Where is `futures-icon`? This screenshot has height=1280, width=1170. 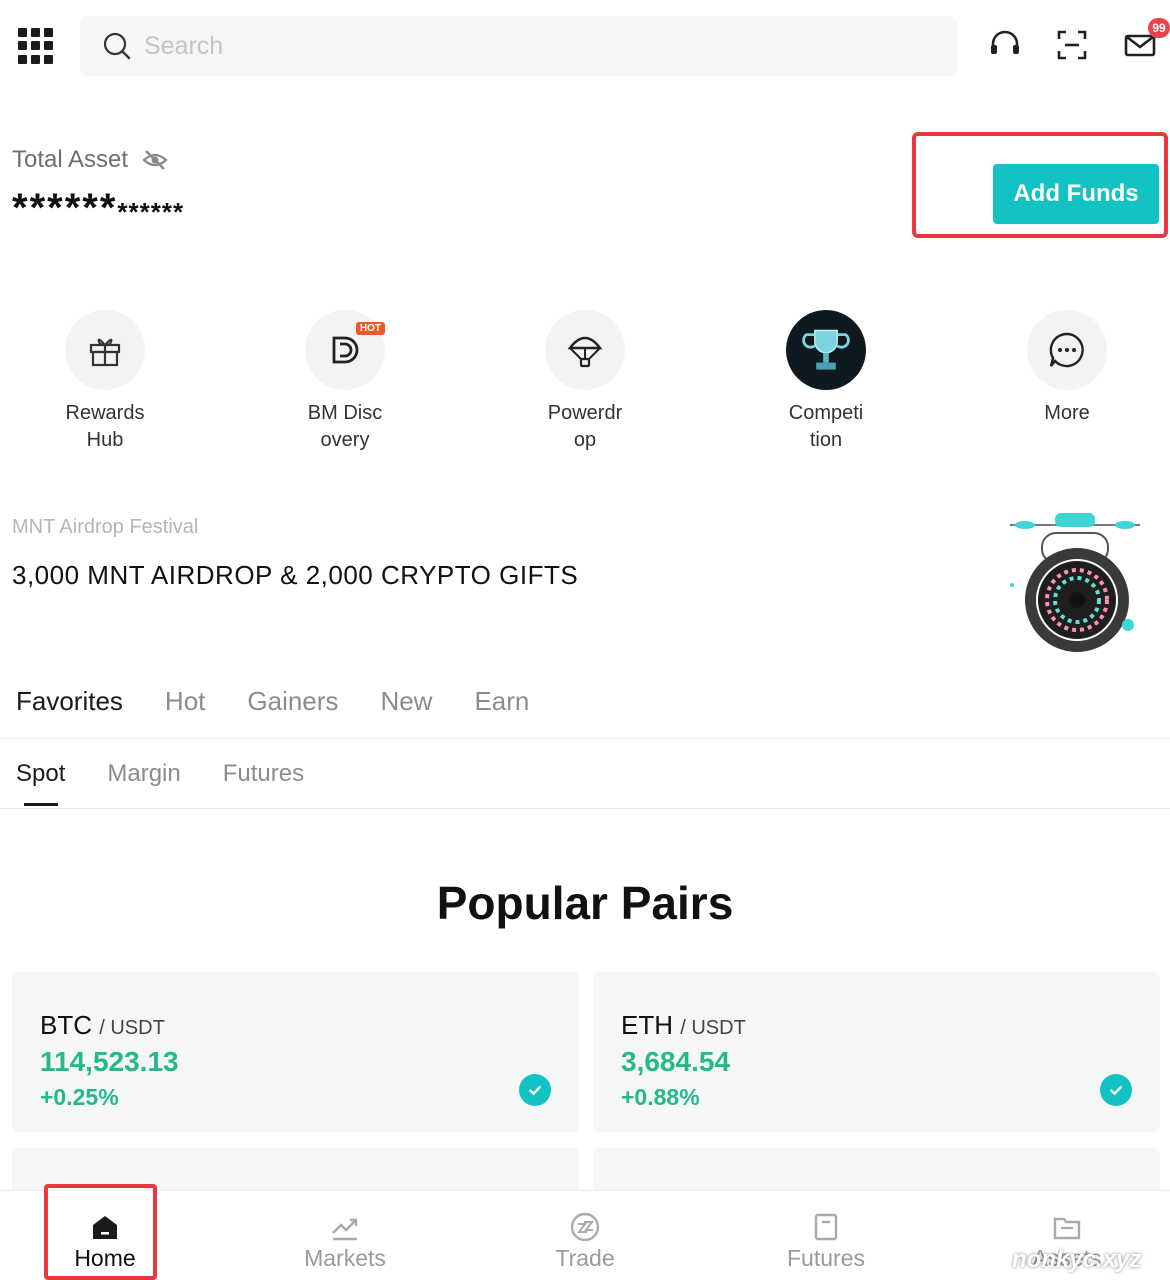 futures-icon is located at coordinates (826, 1227).